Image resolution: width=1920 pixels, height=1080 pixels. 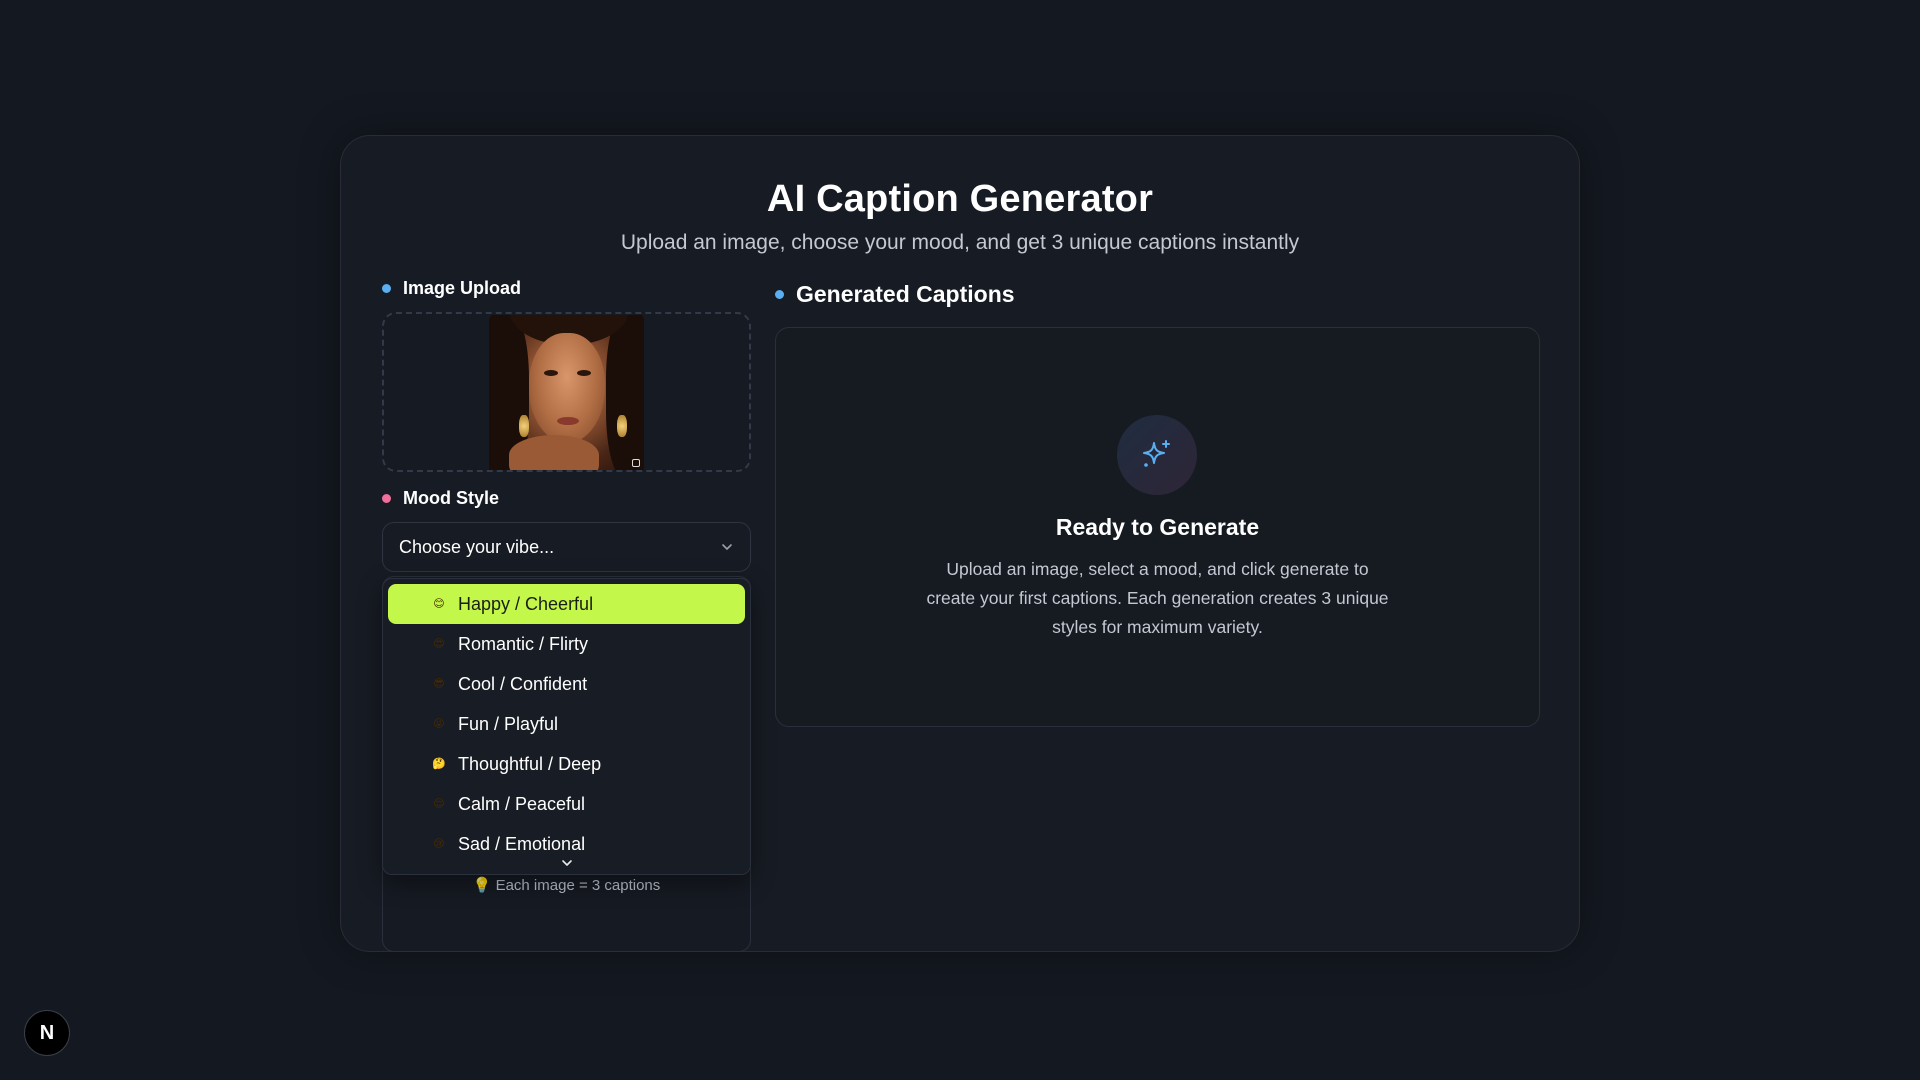 I want to click on smiling-face-icon: 😊, so click(x=439, y=603).